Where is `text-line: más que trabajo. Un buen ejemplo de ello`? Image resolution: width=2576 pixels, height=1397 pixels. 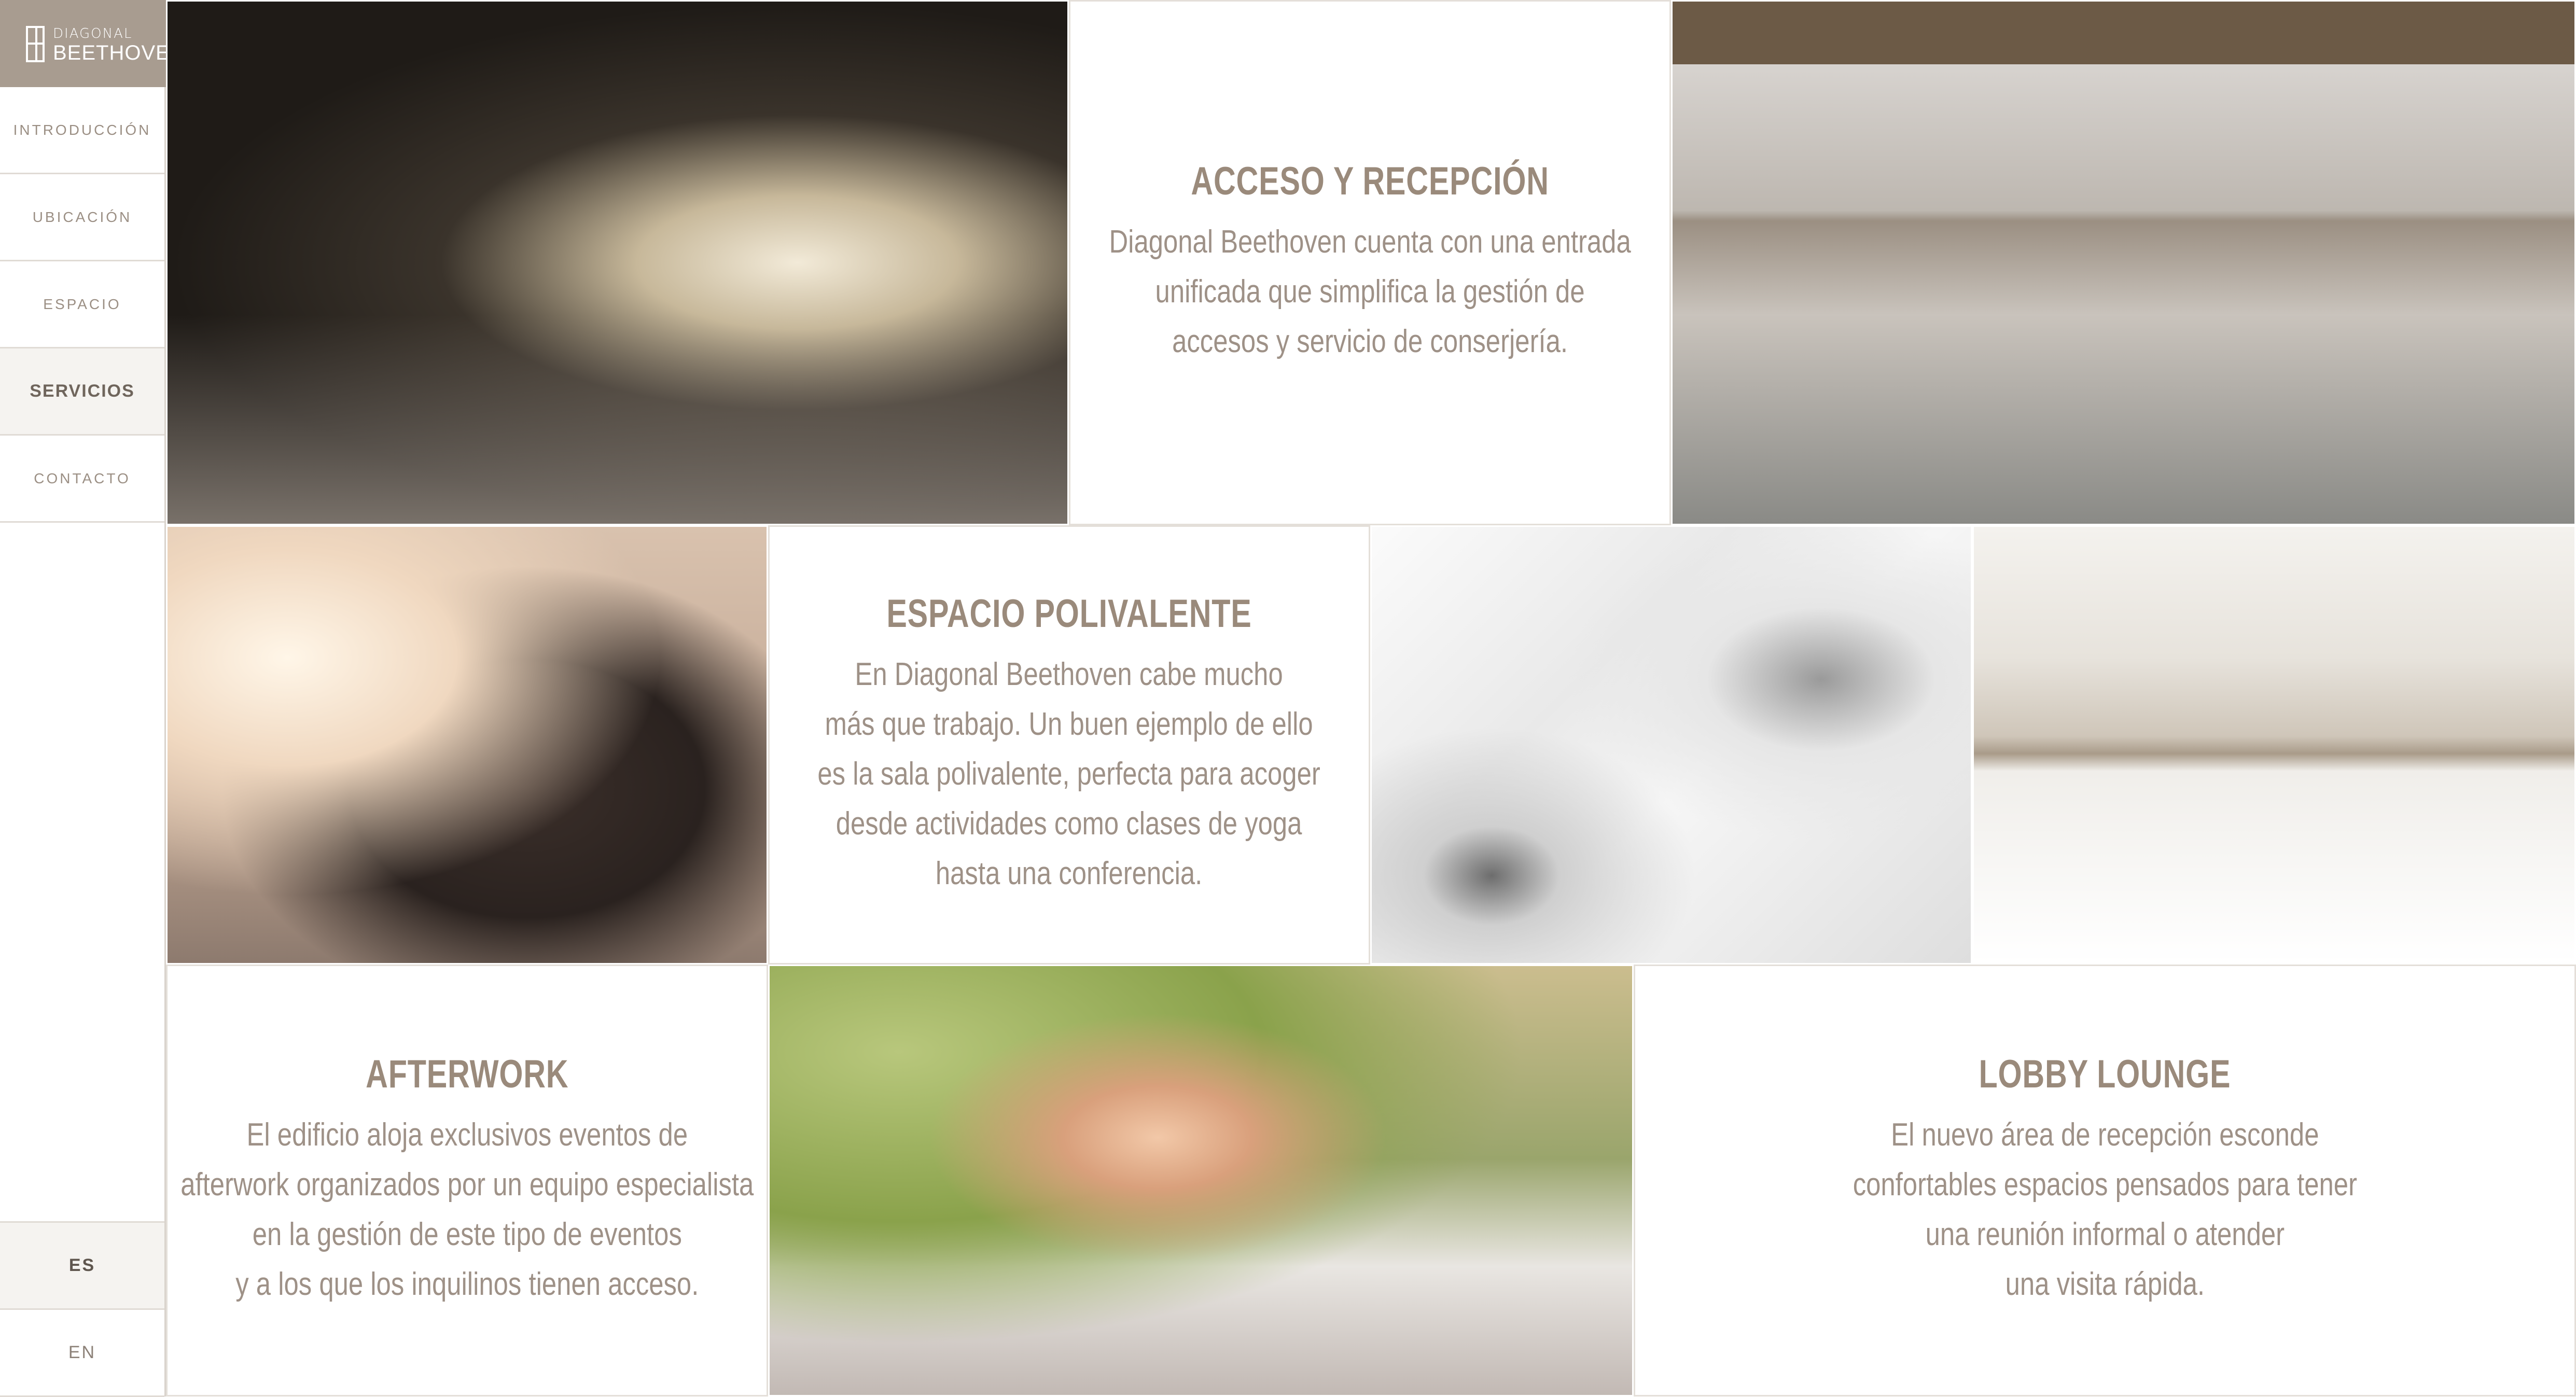
text-line: más que trabajo. Un buen ejemplo de ello is located at coordinates (1069, 724).